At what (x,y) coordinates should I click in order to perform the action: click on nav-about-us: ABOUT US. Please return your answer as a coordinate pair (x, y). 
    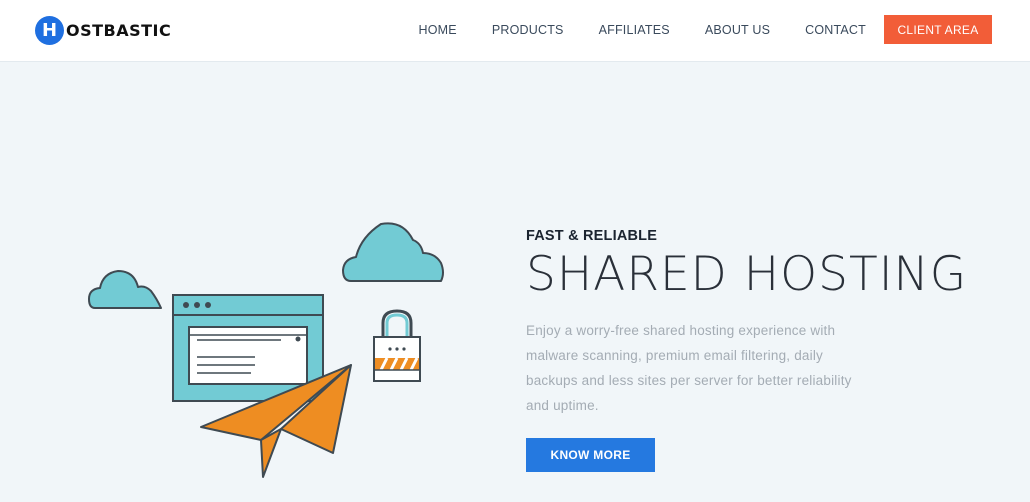
    Looking at the image, I should click on (737, 30).